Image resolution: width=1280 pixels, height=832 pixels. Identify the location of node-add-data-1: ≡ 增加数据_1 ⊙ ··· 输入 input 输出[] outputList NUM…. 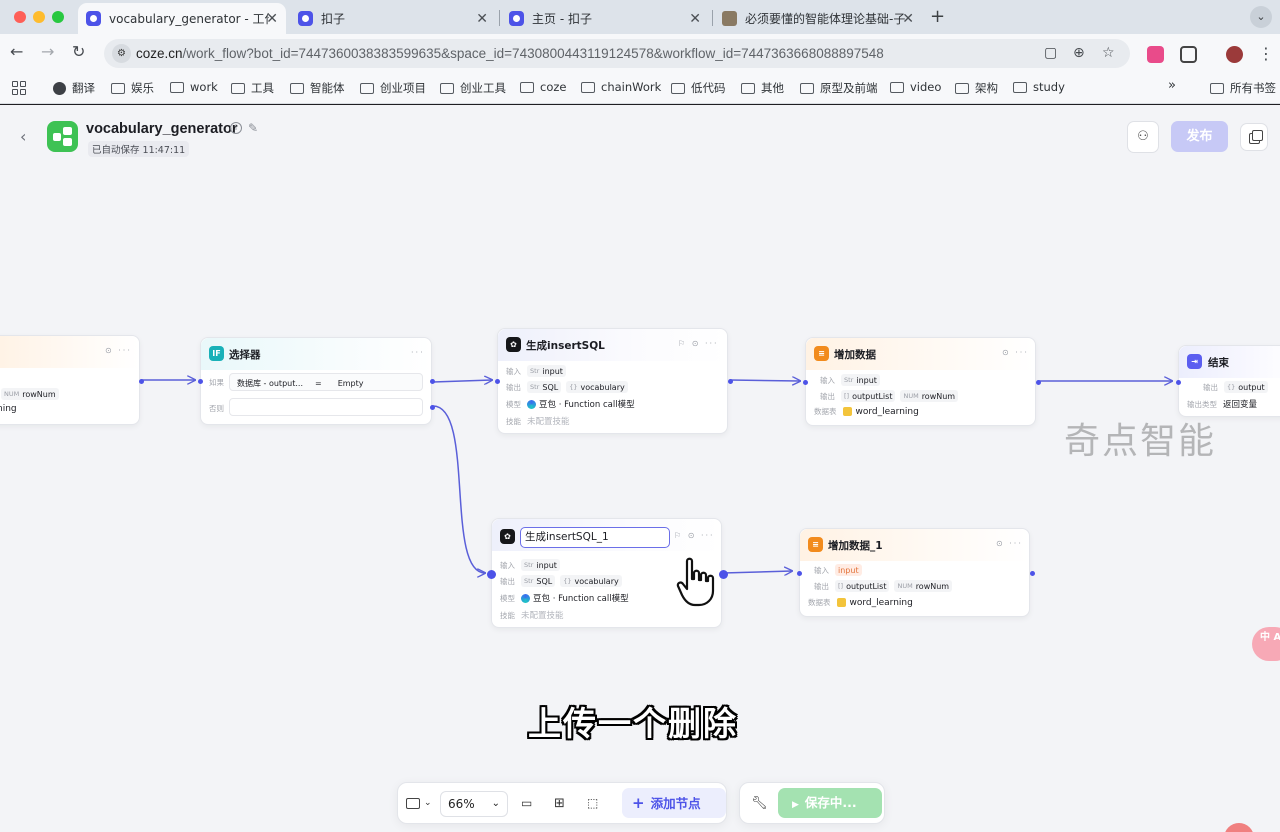
(916, 572).